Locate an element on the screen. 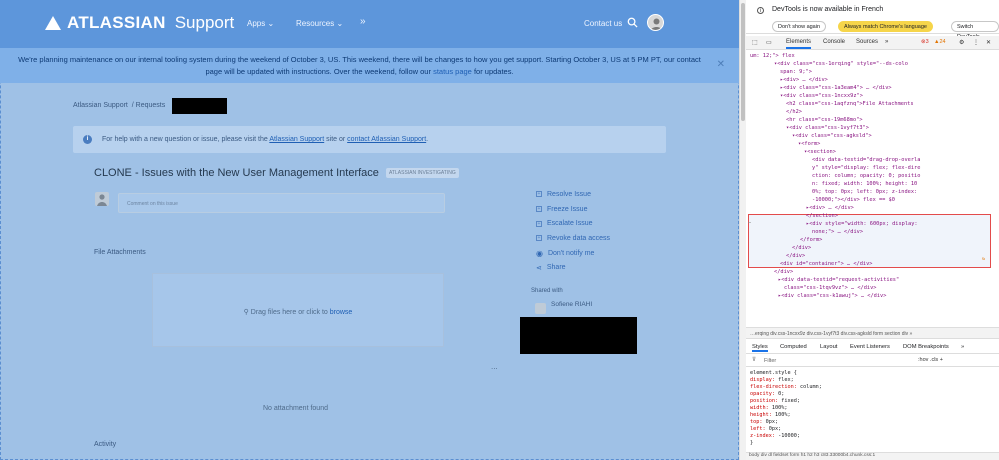 This screenshot has height=460, width=999. pseudo-class-toggles: :hov .cls + is located at coordinates (930, 360).